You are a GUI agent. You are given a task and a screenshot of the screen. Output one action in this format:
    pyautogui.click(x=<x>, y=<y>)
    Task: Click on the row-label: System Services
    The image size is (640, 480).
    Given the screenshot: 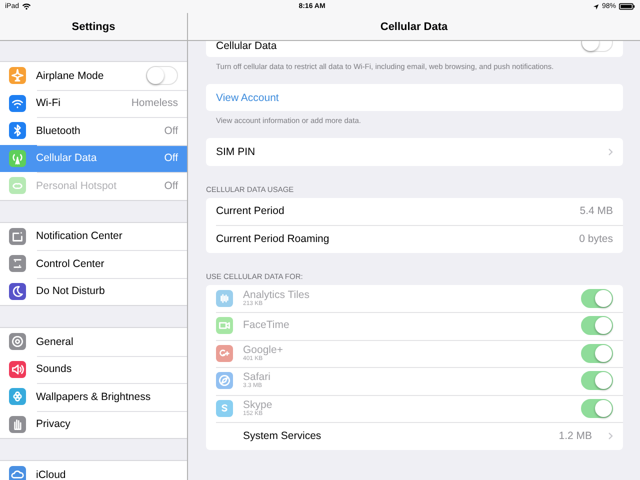 What is the action you would take?
    pyautogui.click(x=282, y=436)
    